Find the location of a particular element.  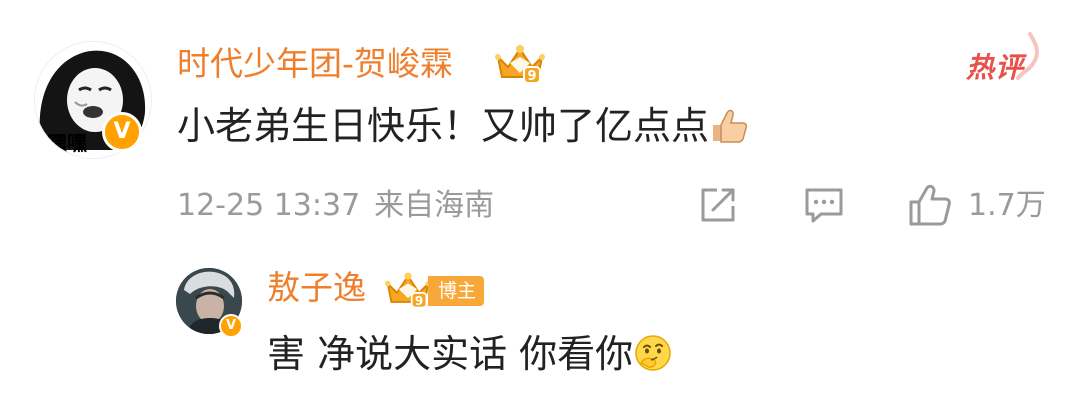

thumbs-up-emoji-icon is located at coordinates (730, 126).